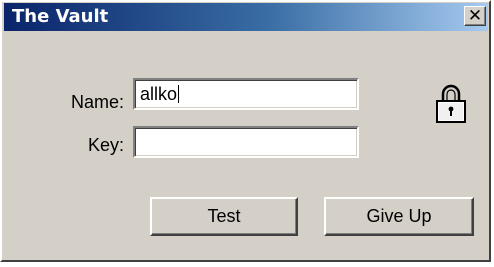  I want to click on name-input-value: allko, so click(159, 94).